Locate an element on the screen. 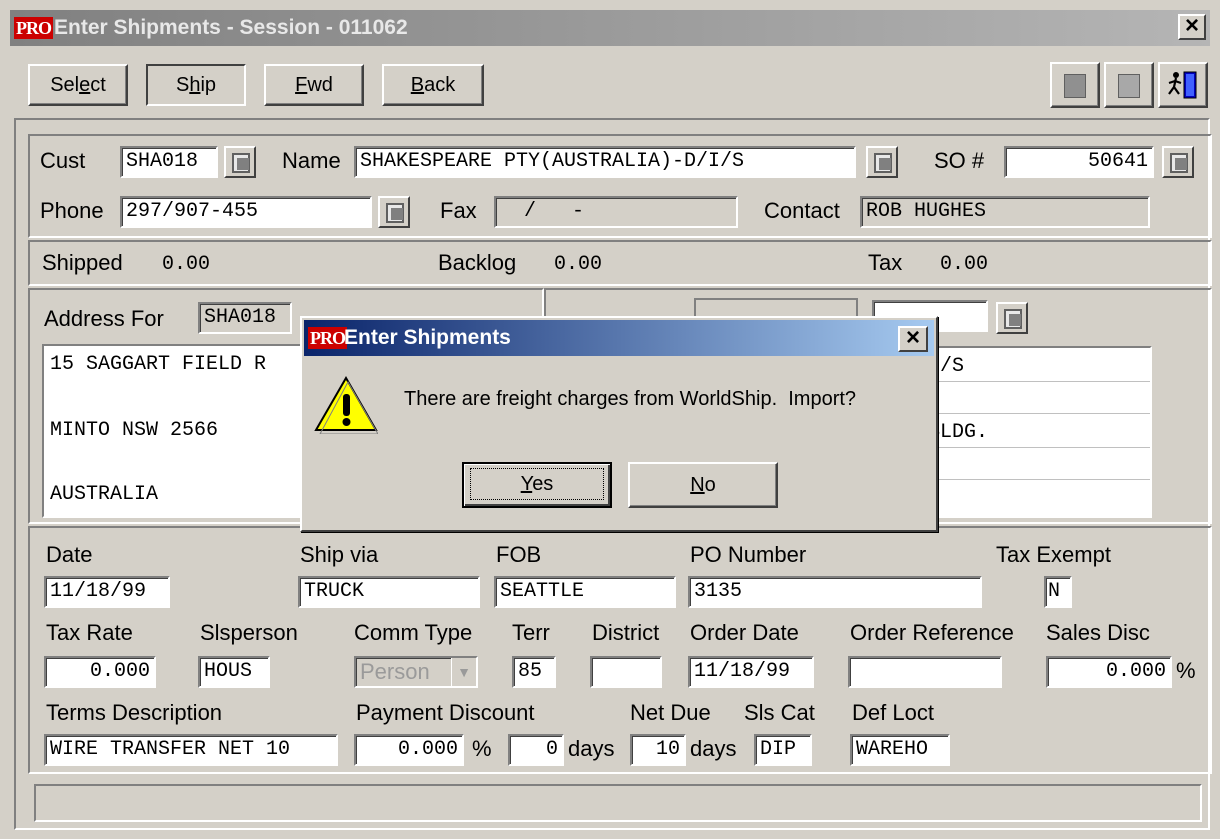 Image resolution: width=1220 pixels, height=839 pixels. net-due-unit: days is located at coordinates (713, 748).